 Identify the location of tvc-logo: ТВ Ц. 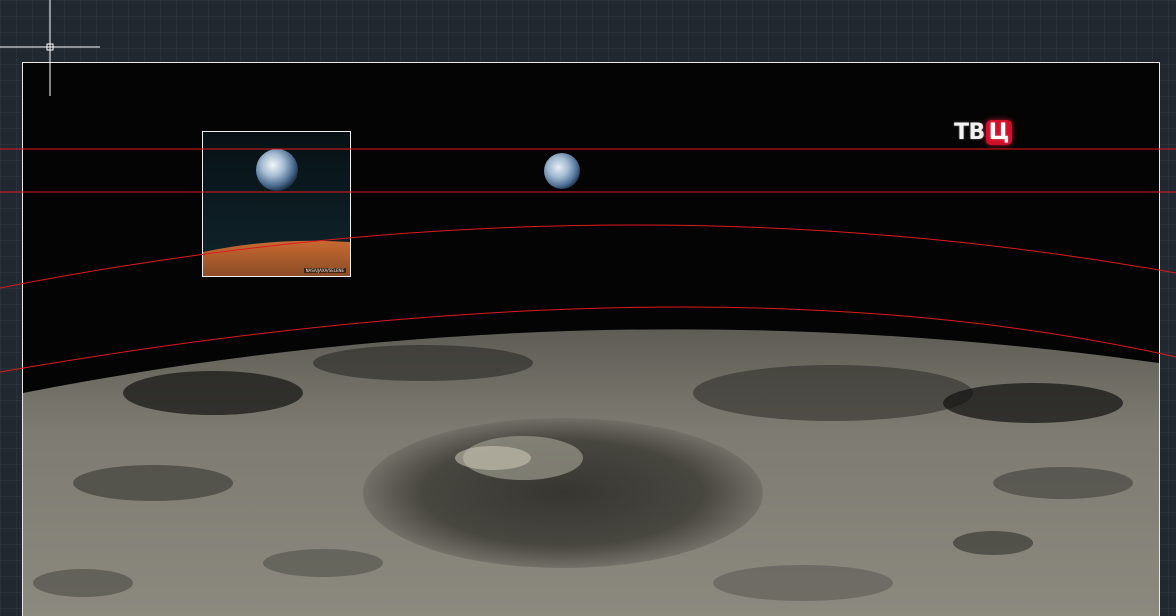
(983, 132).